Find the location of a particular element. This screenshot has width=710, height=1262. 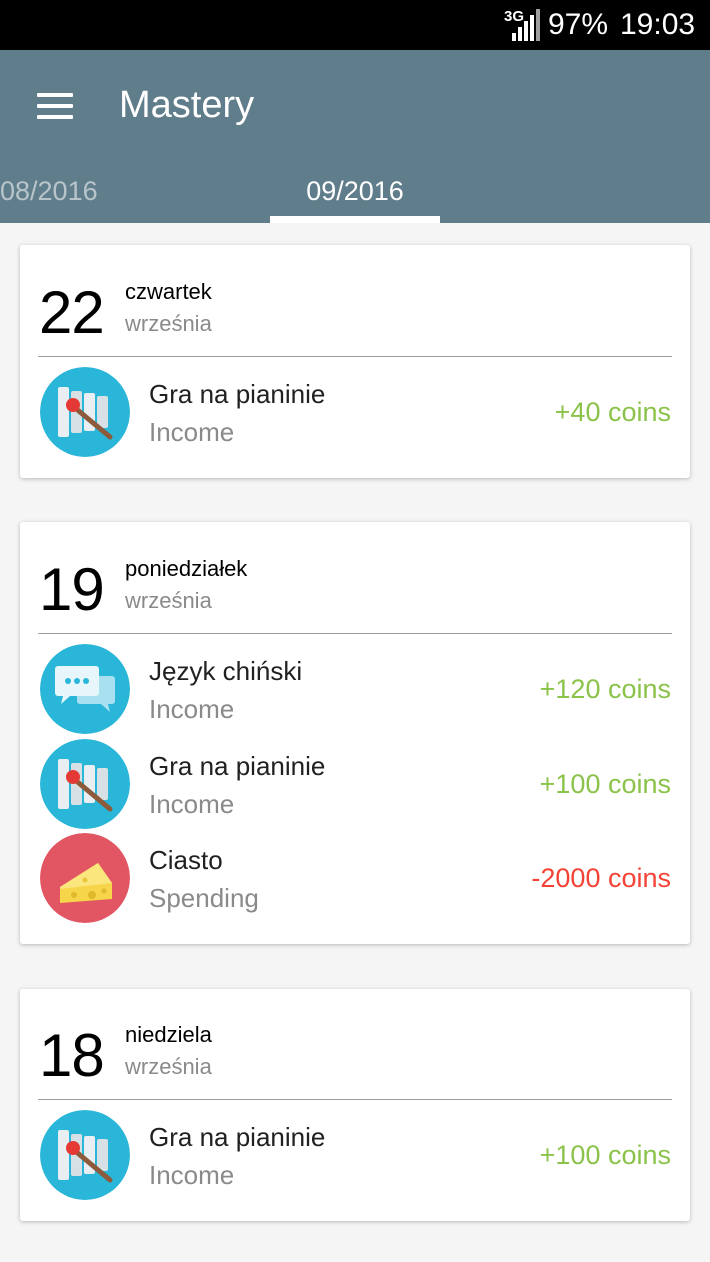

transaction-item: Ciasto Spending -2000 coins is located at coordinates (355, 880).